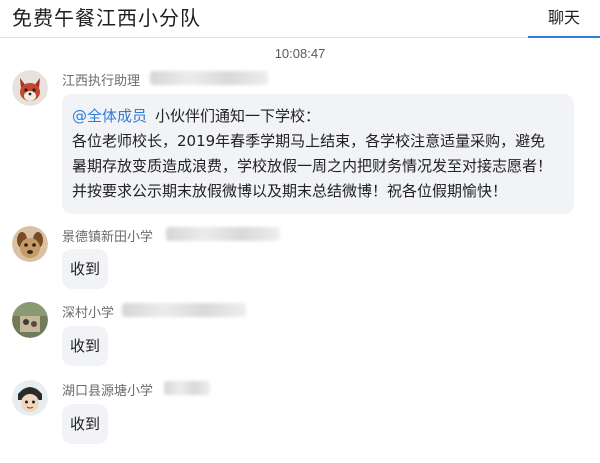 Image resolution: width=600 pixels, height=463 pixels. What do you see at coordinates (300, 53) in the screenshot?
I see `message-timestamp: 10:08:47` at bounding box center [300, 53].